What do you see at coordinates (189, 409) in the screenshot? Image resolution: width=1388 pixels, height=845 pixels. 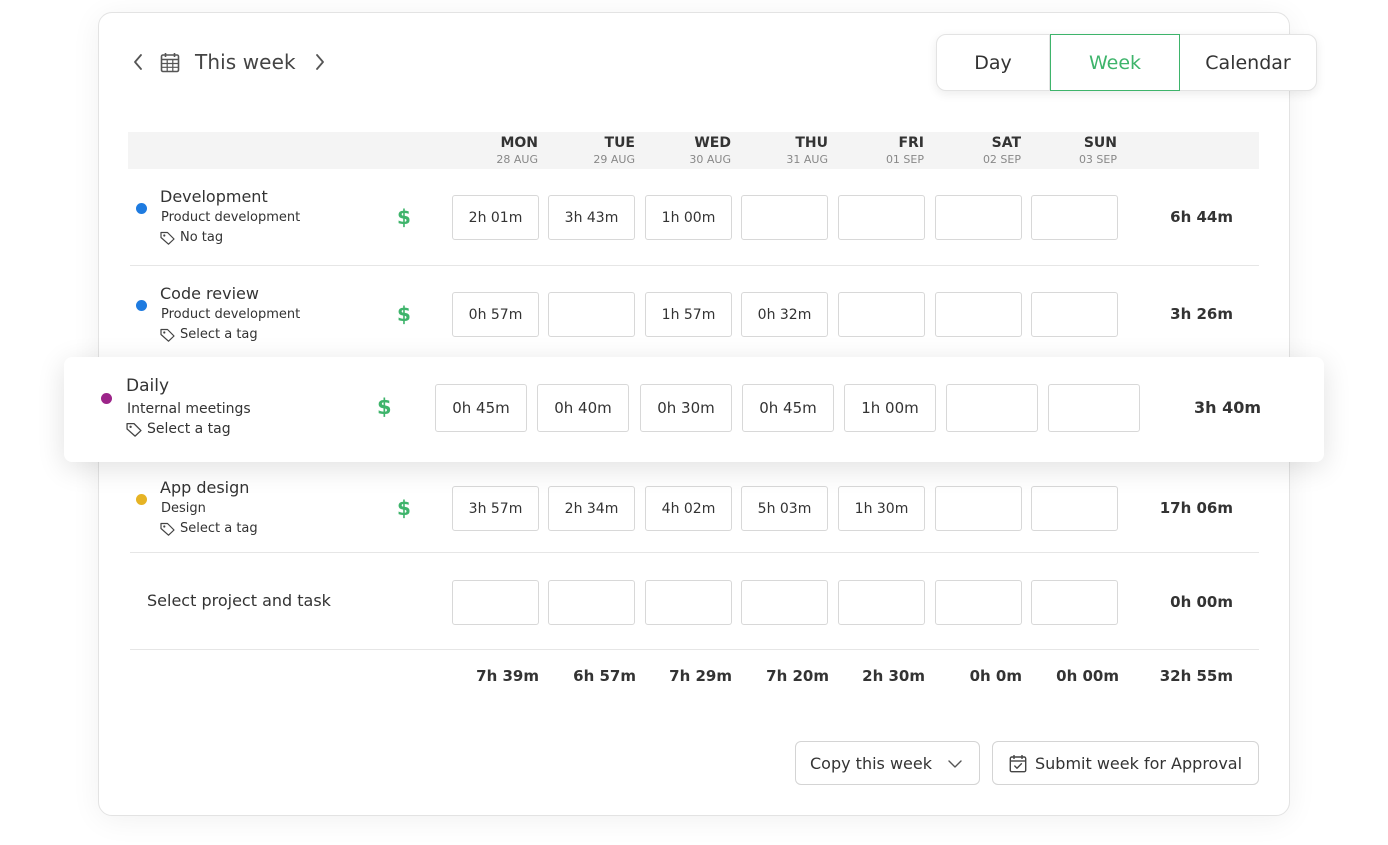 I see `project-name: Internal meetings` at bounding box center [189, 409].